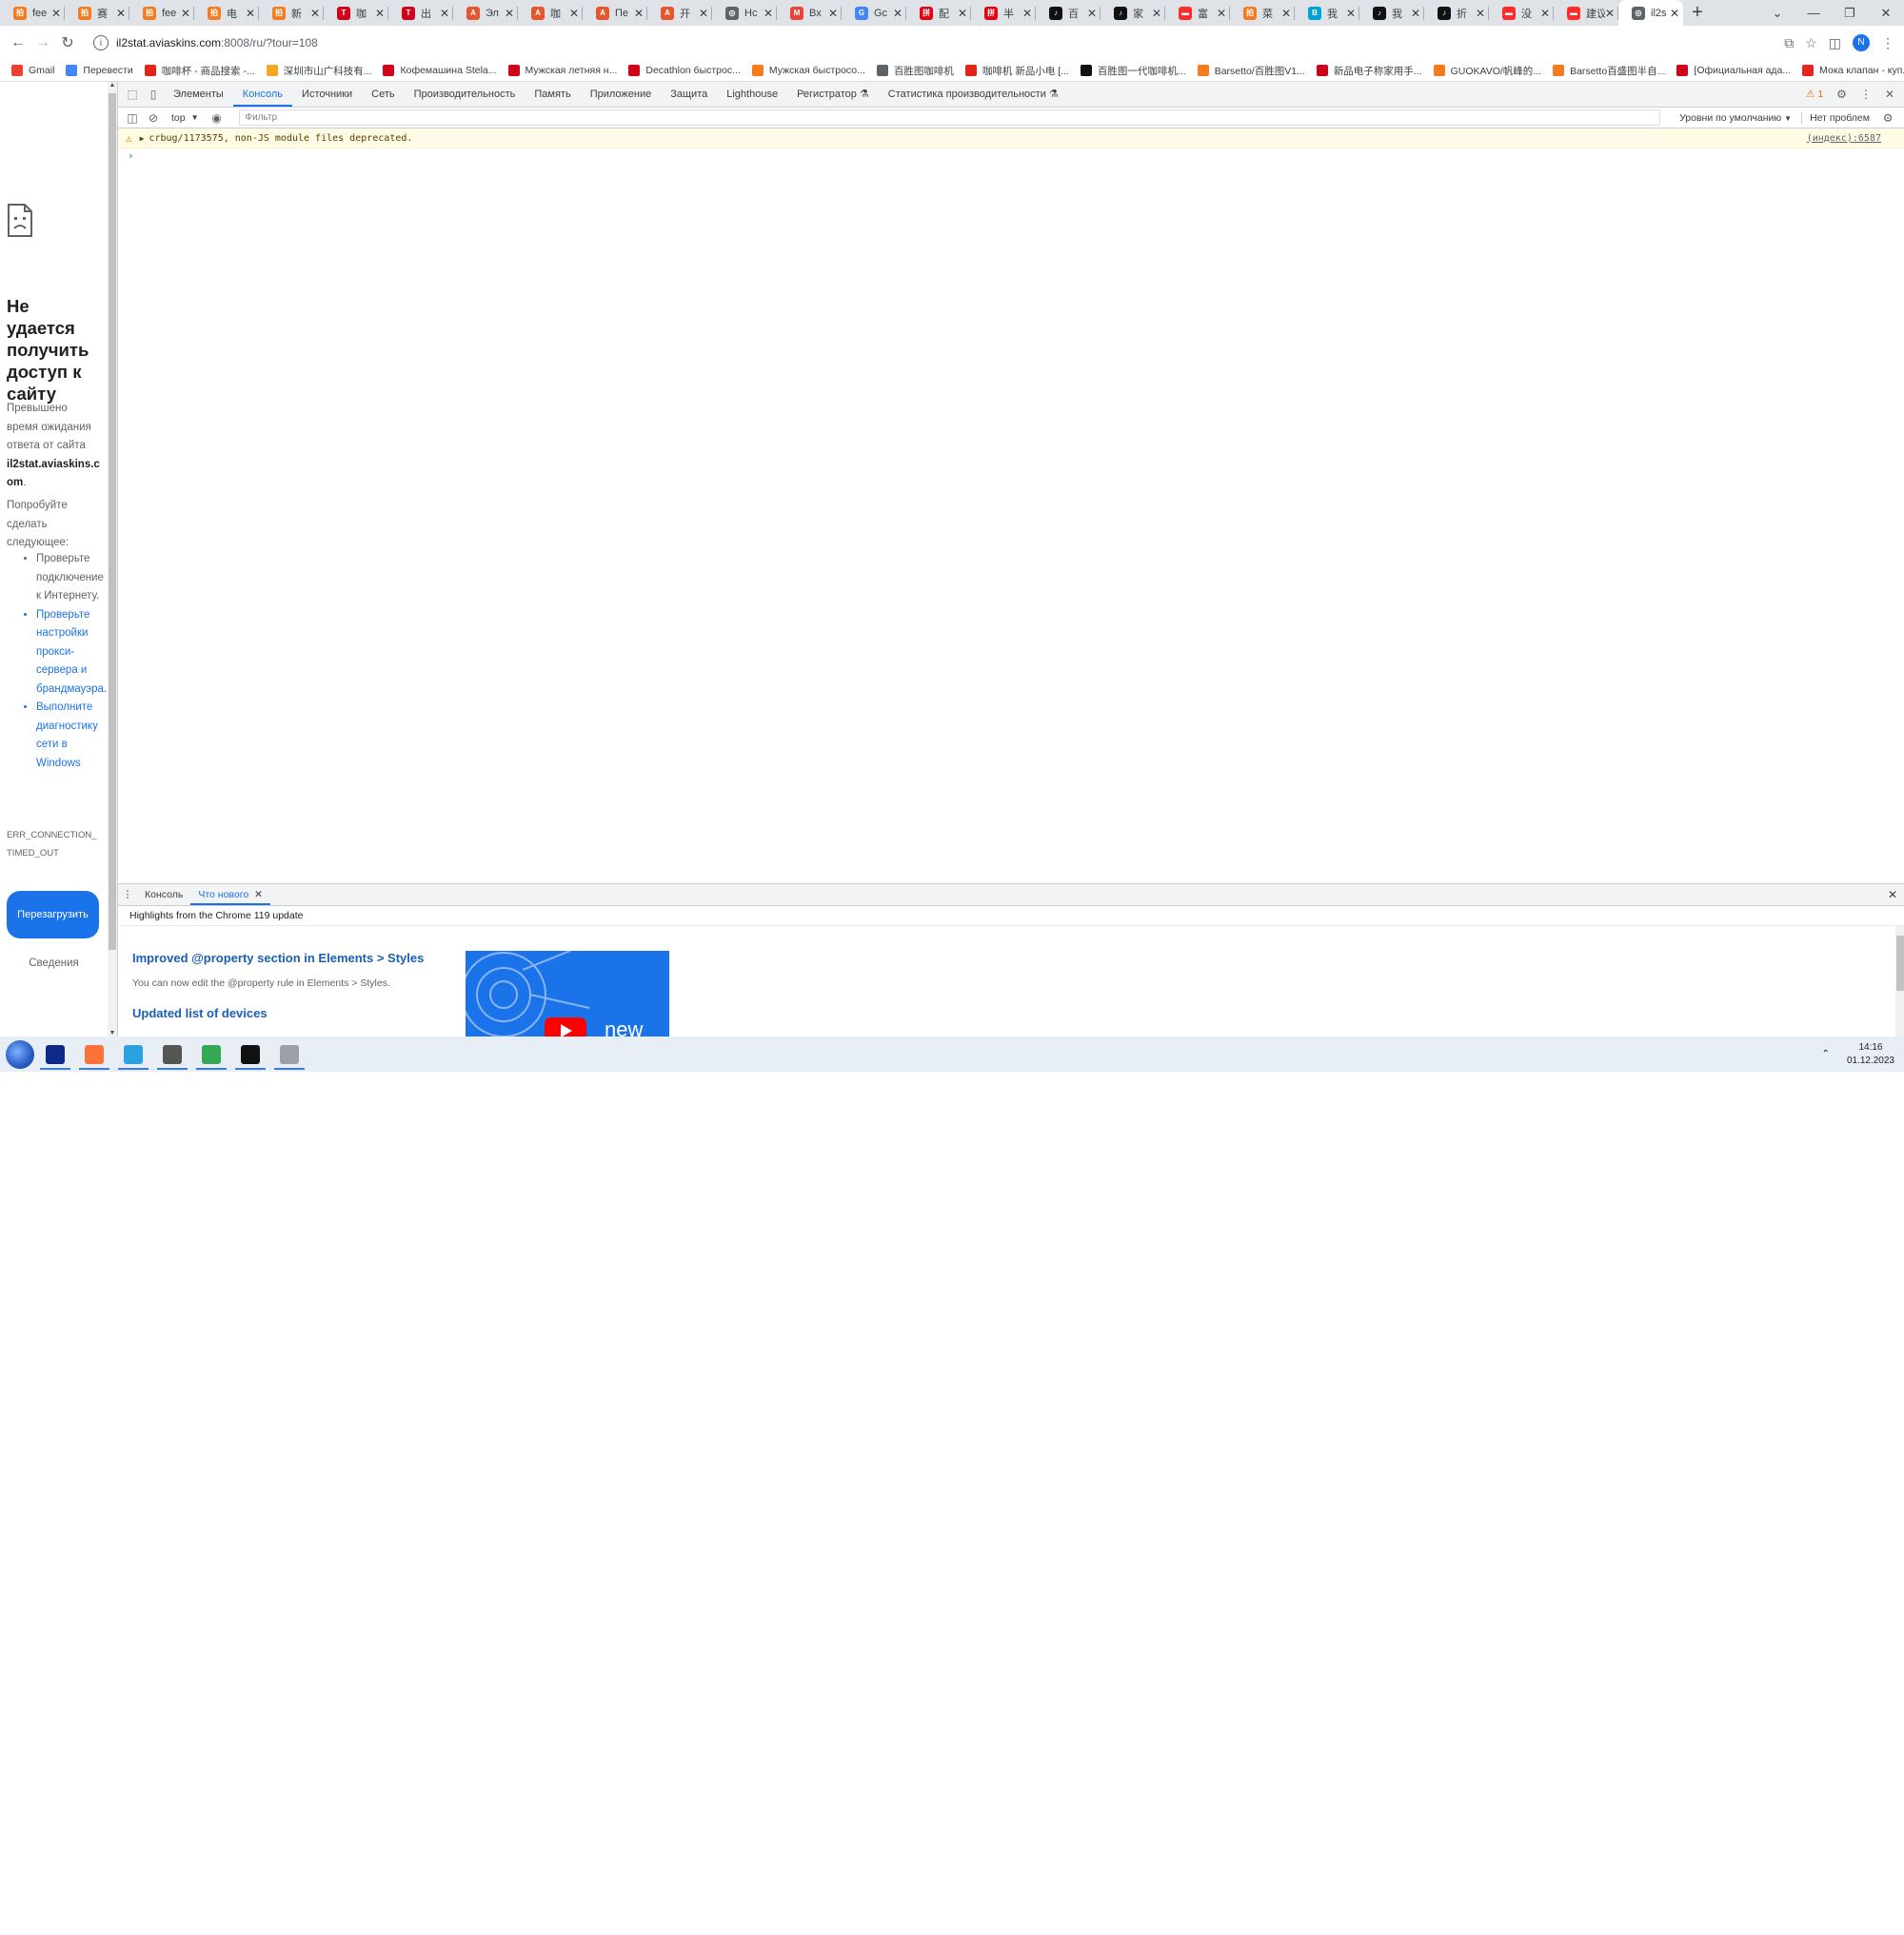 The width and height of the screenshot is (1904, 1935). What do you see at coordinates (69, 736) in the screenshot?
I see `suggestion-run-diagnostics-link: Выполните диагностику сети в Windows` at bounding box center [69, 736].